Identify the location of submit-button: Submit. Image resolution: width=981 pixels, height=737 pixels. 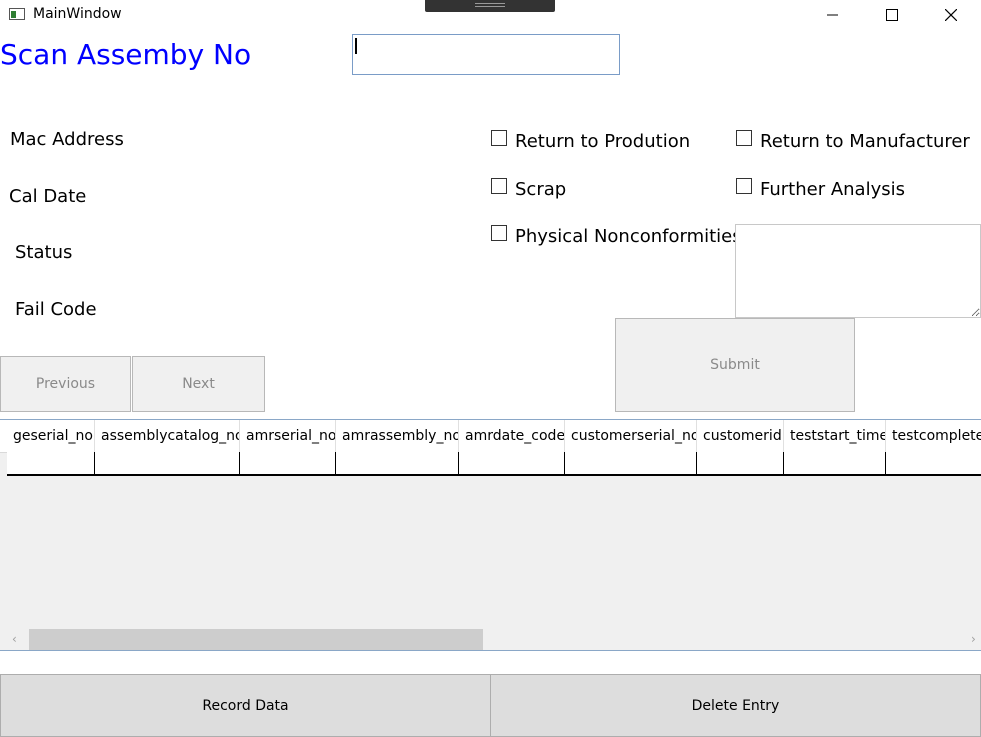
(735, 365).